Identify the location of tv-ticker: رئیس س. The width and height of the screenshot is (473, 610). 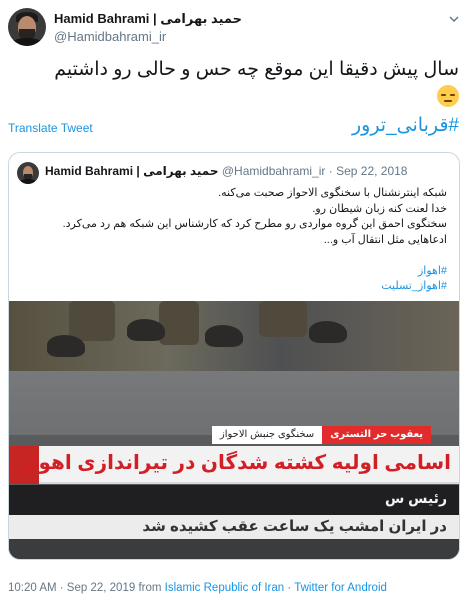
(234, 500).